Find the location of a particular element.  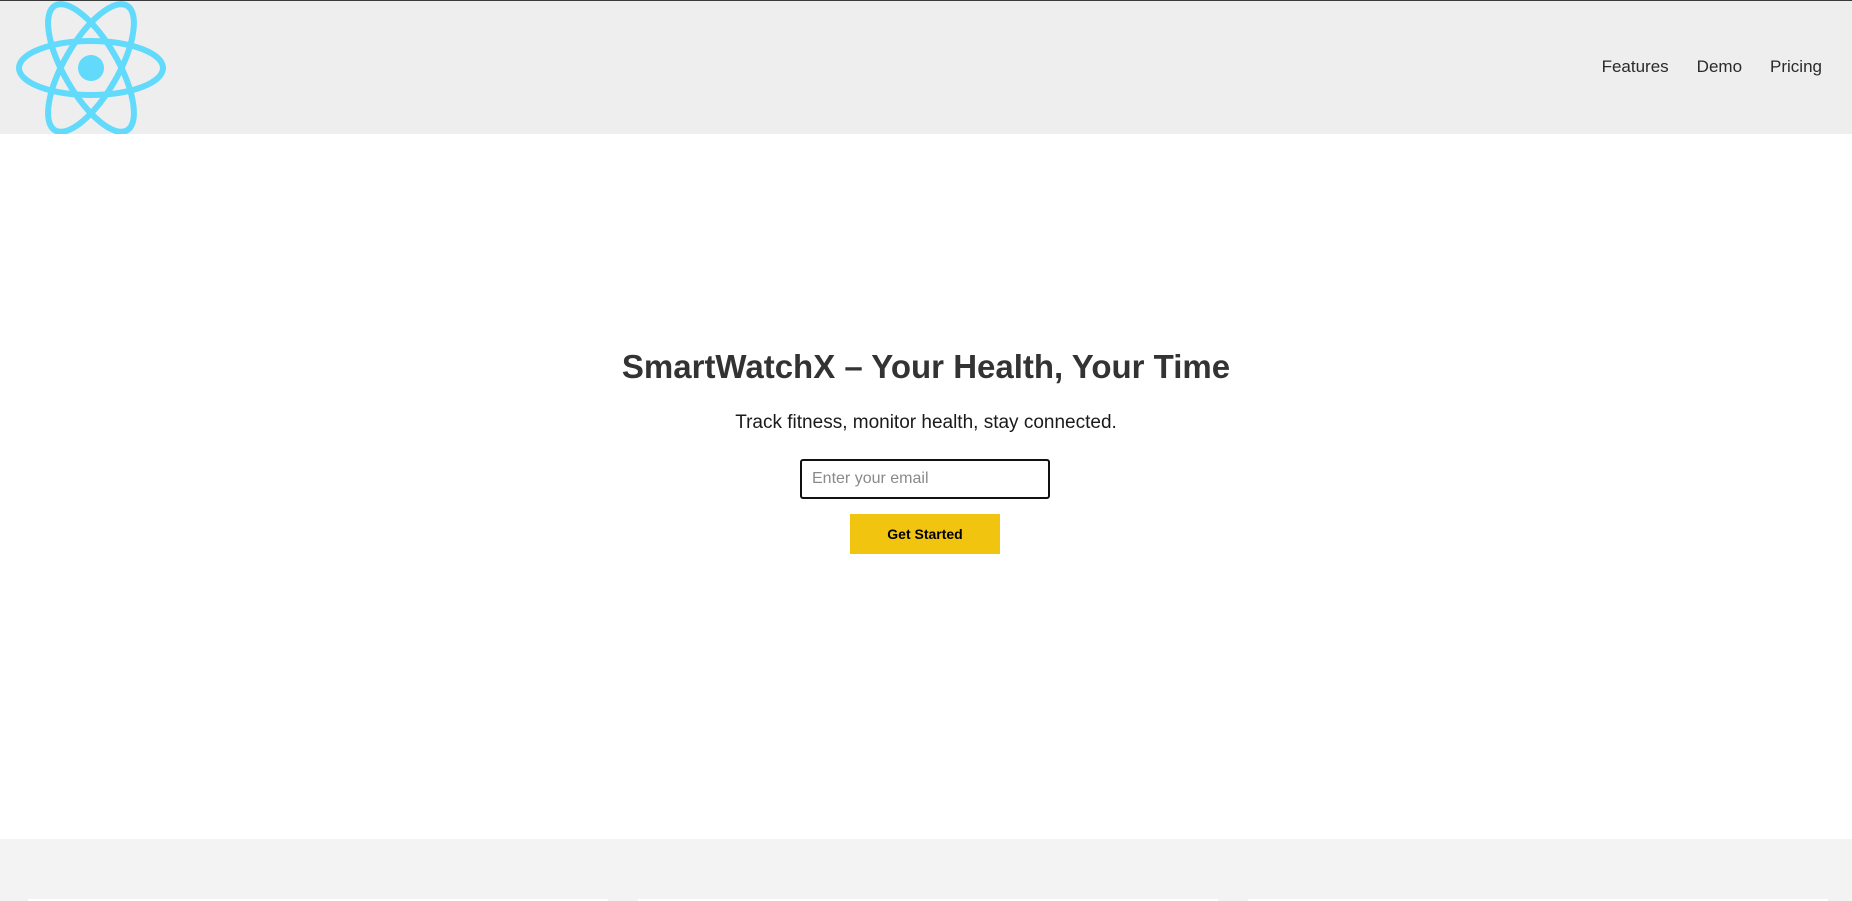

site-header: Features Demo Pricing is located at coordinates (926, 68).